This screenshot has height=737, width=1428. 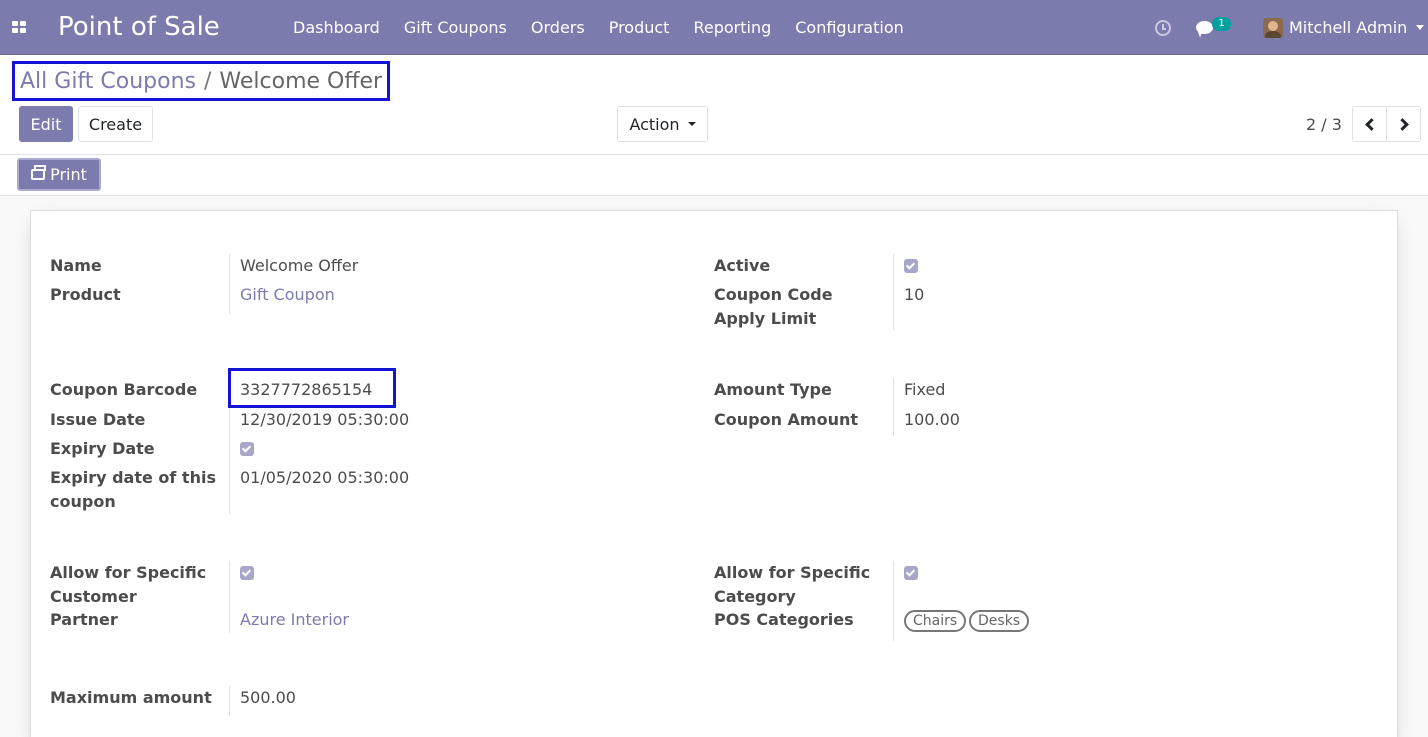 I want to click on product-link: Gift Coupon, so click(x=287, y=295).